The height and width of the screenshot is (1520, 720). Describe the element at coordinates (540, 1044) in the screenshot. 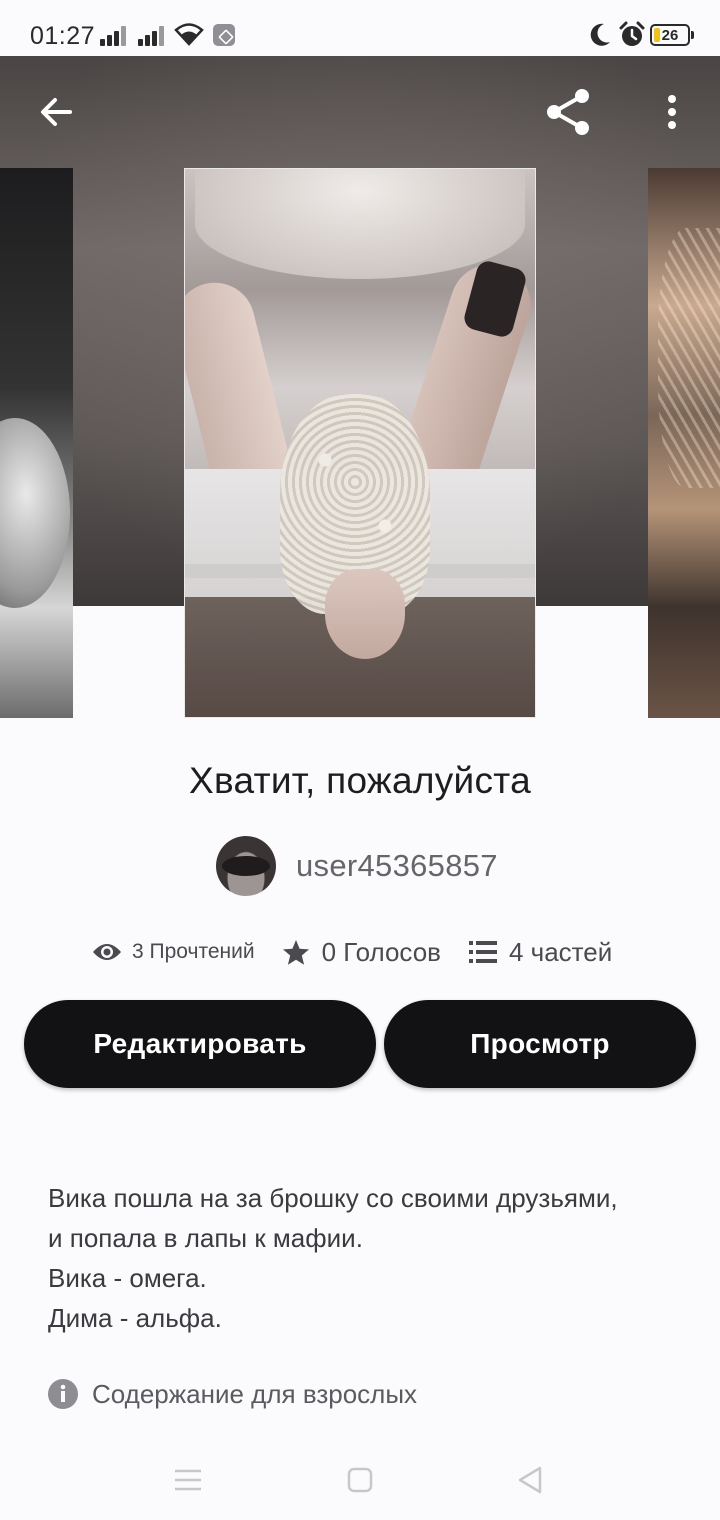

I see `preview-button: Просмотр` at that location.